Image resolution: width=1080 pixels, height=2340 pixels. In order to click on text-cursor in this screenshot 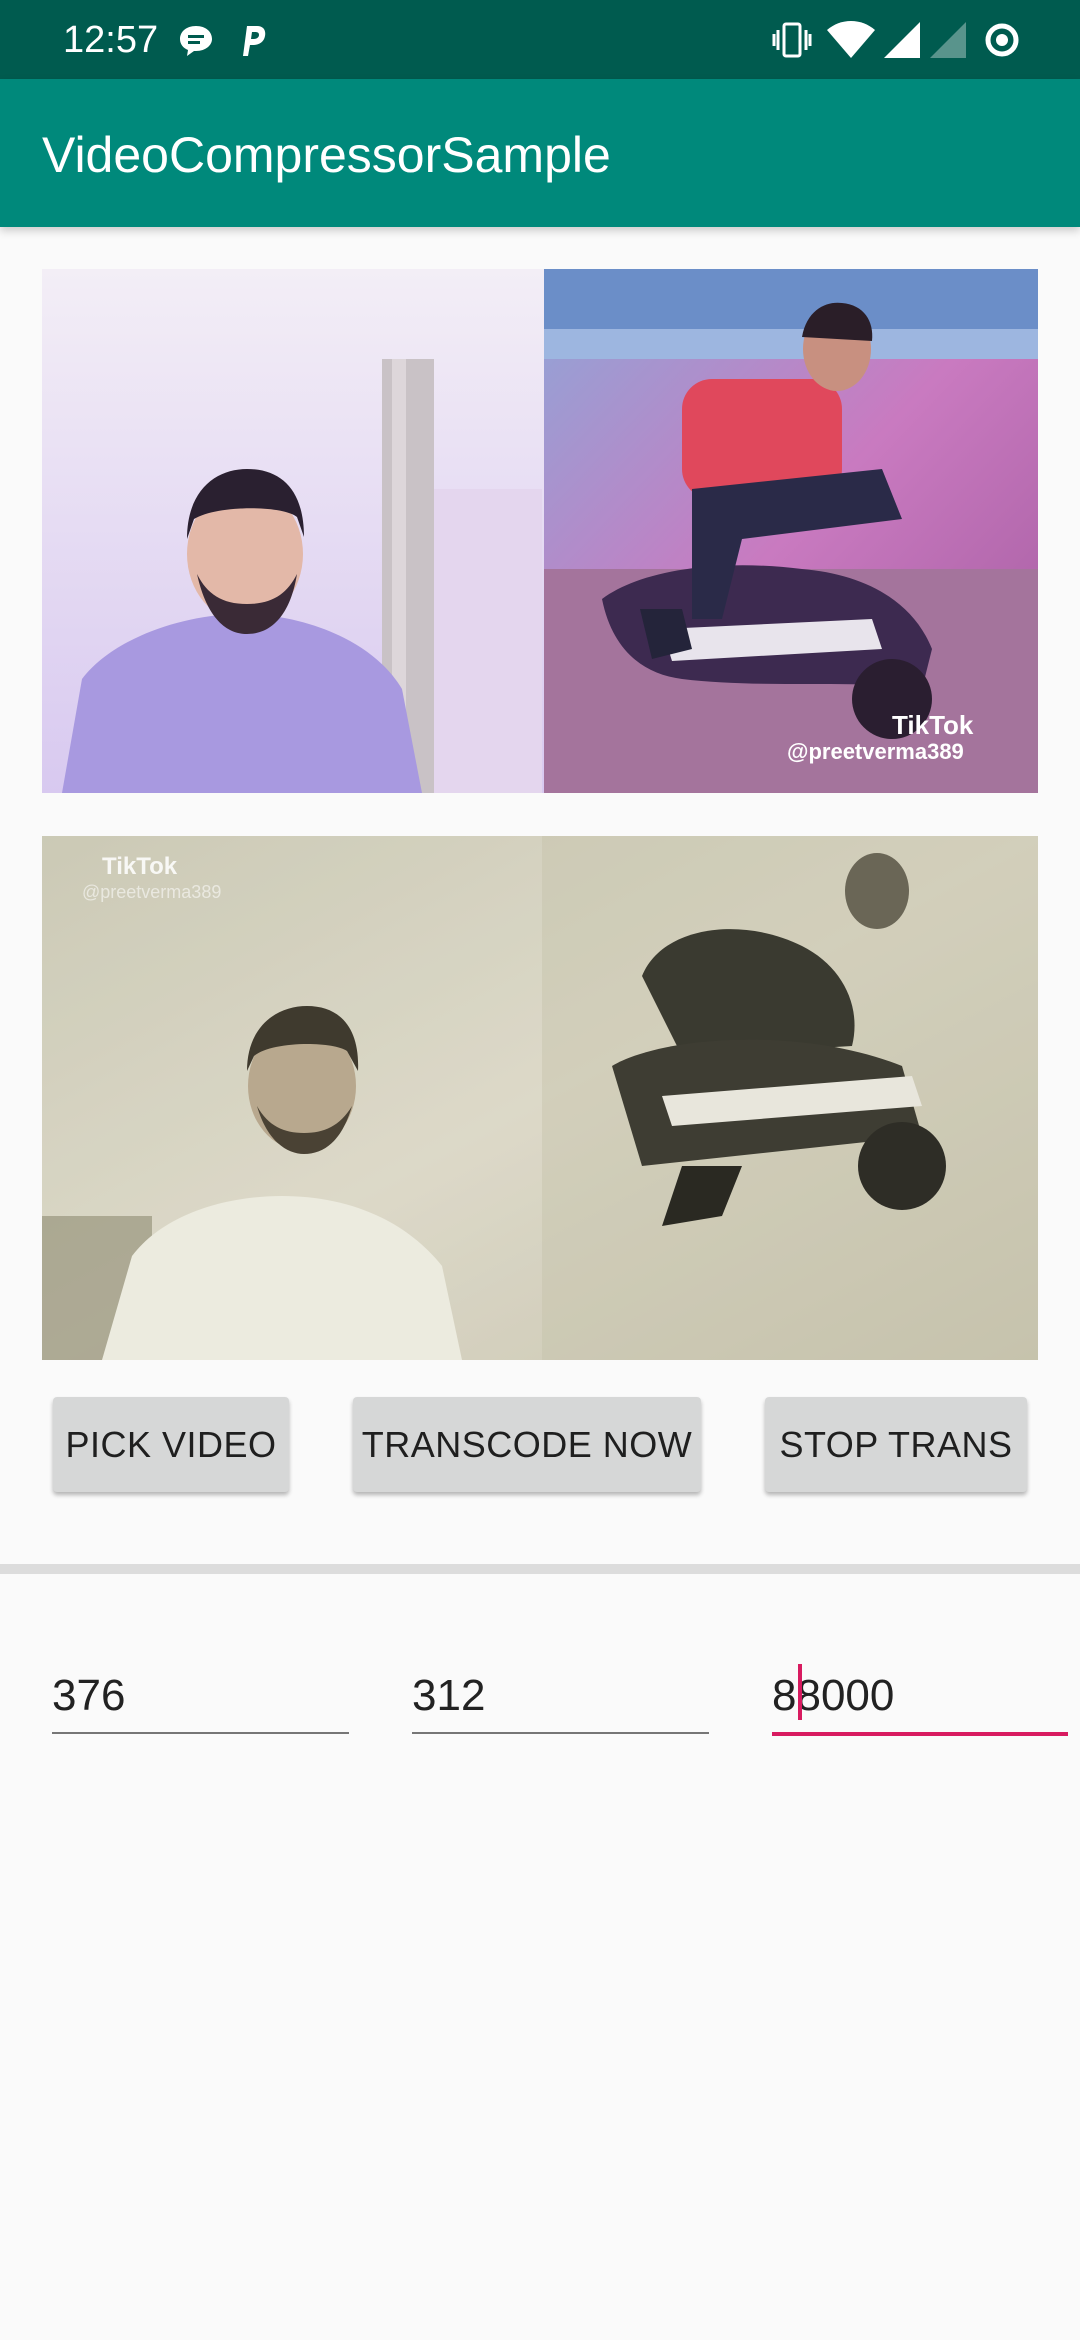, I will do `click(800, 1692)`.